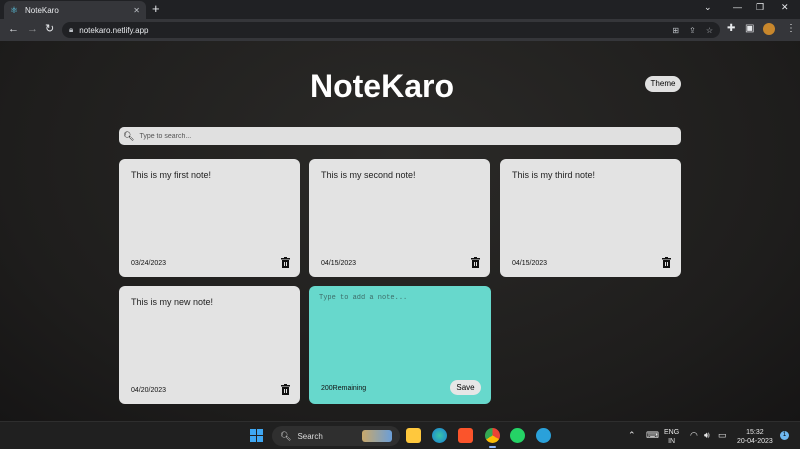 The width and height of the screenshot is (800, 449). I want to click on characters-remaining: 200Remaining, so click(344, 388).